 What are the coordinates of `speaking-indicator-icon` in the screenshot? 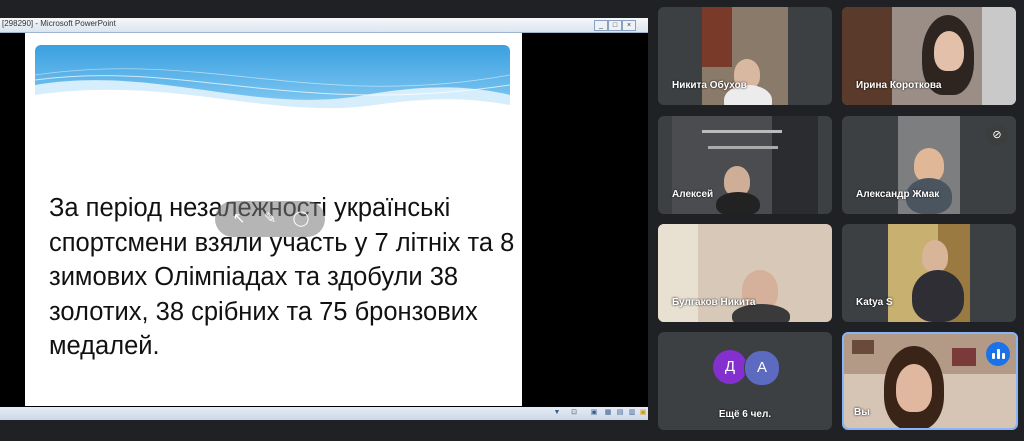 It's located at (998, 354).